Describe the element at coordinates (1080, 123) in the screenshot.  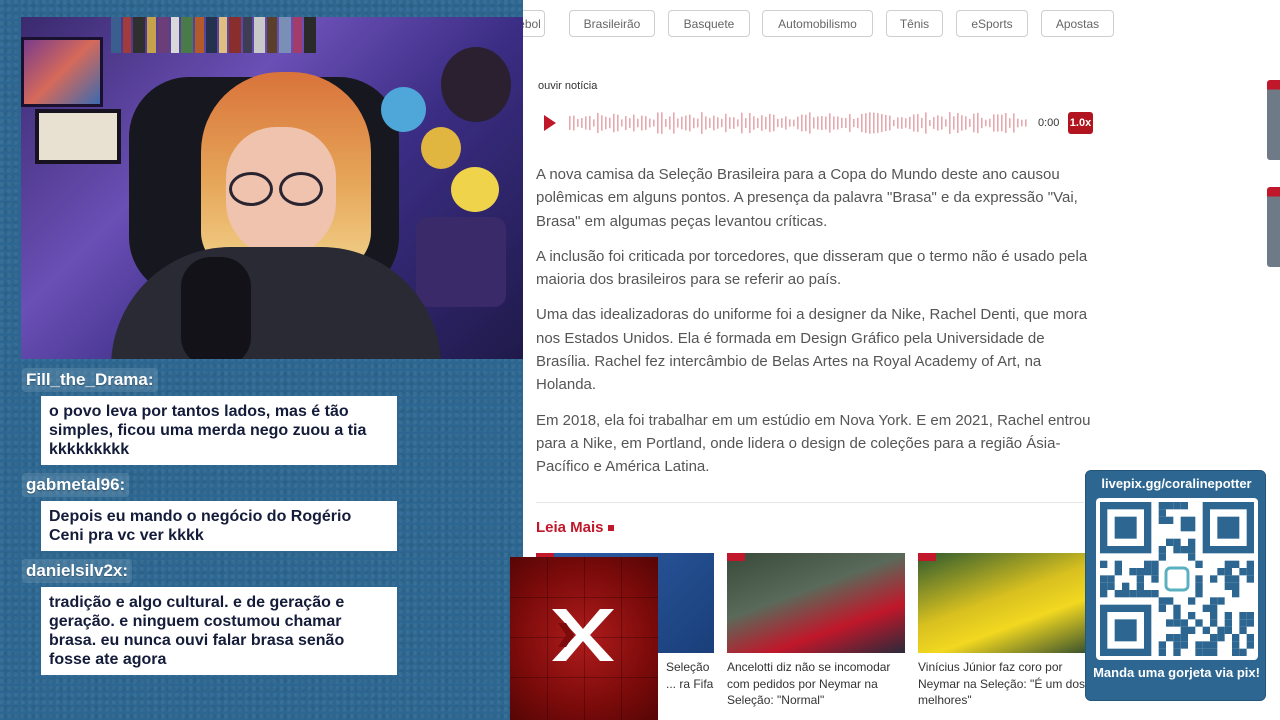
I see `playback-speed-button: 1.0x` at that location.